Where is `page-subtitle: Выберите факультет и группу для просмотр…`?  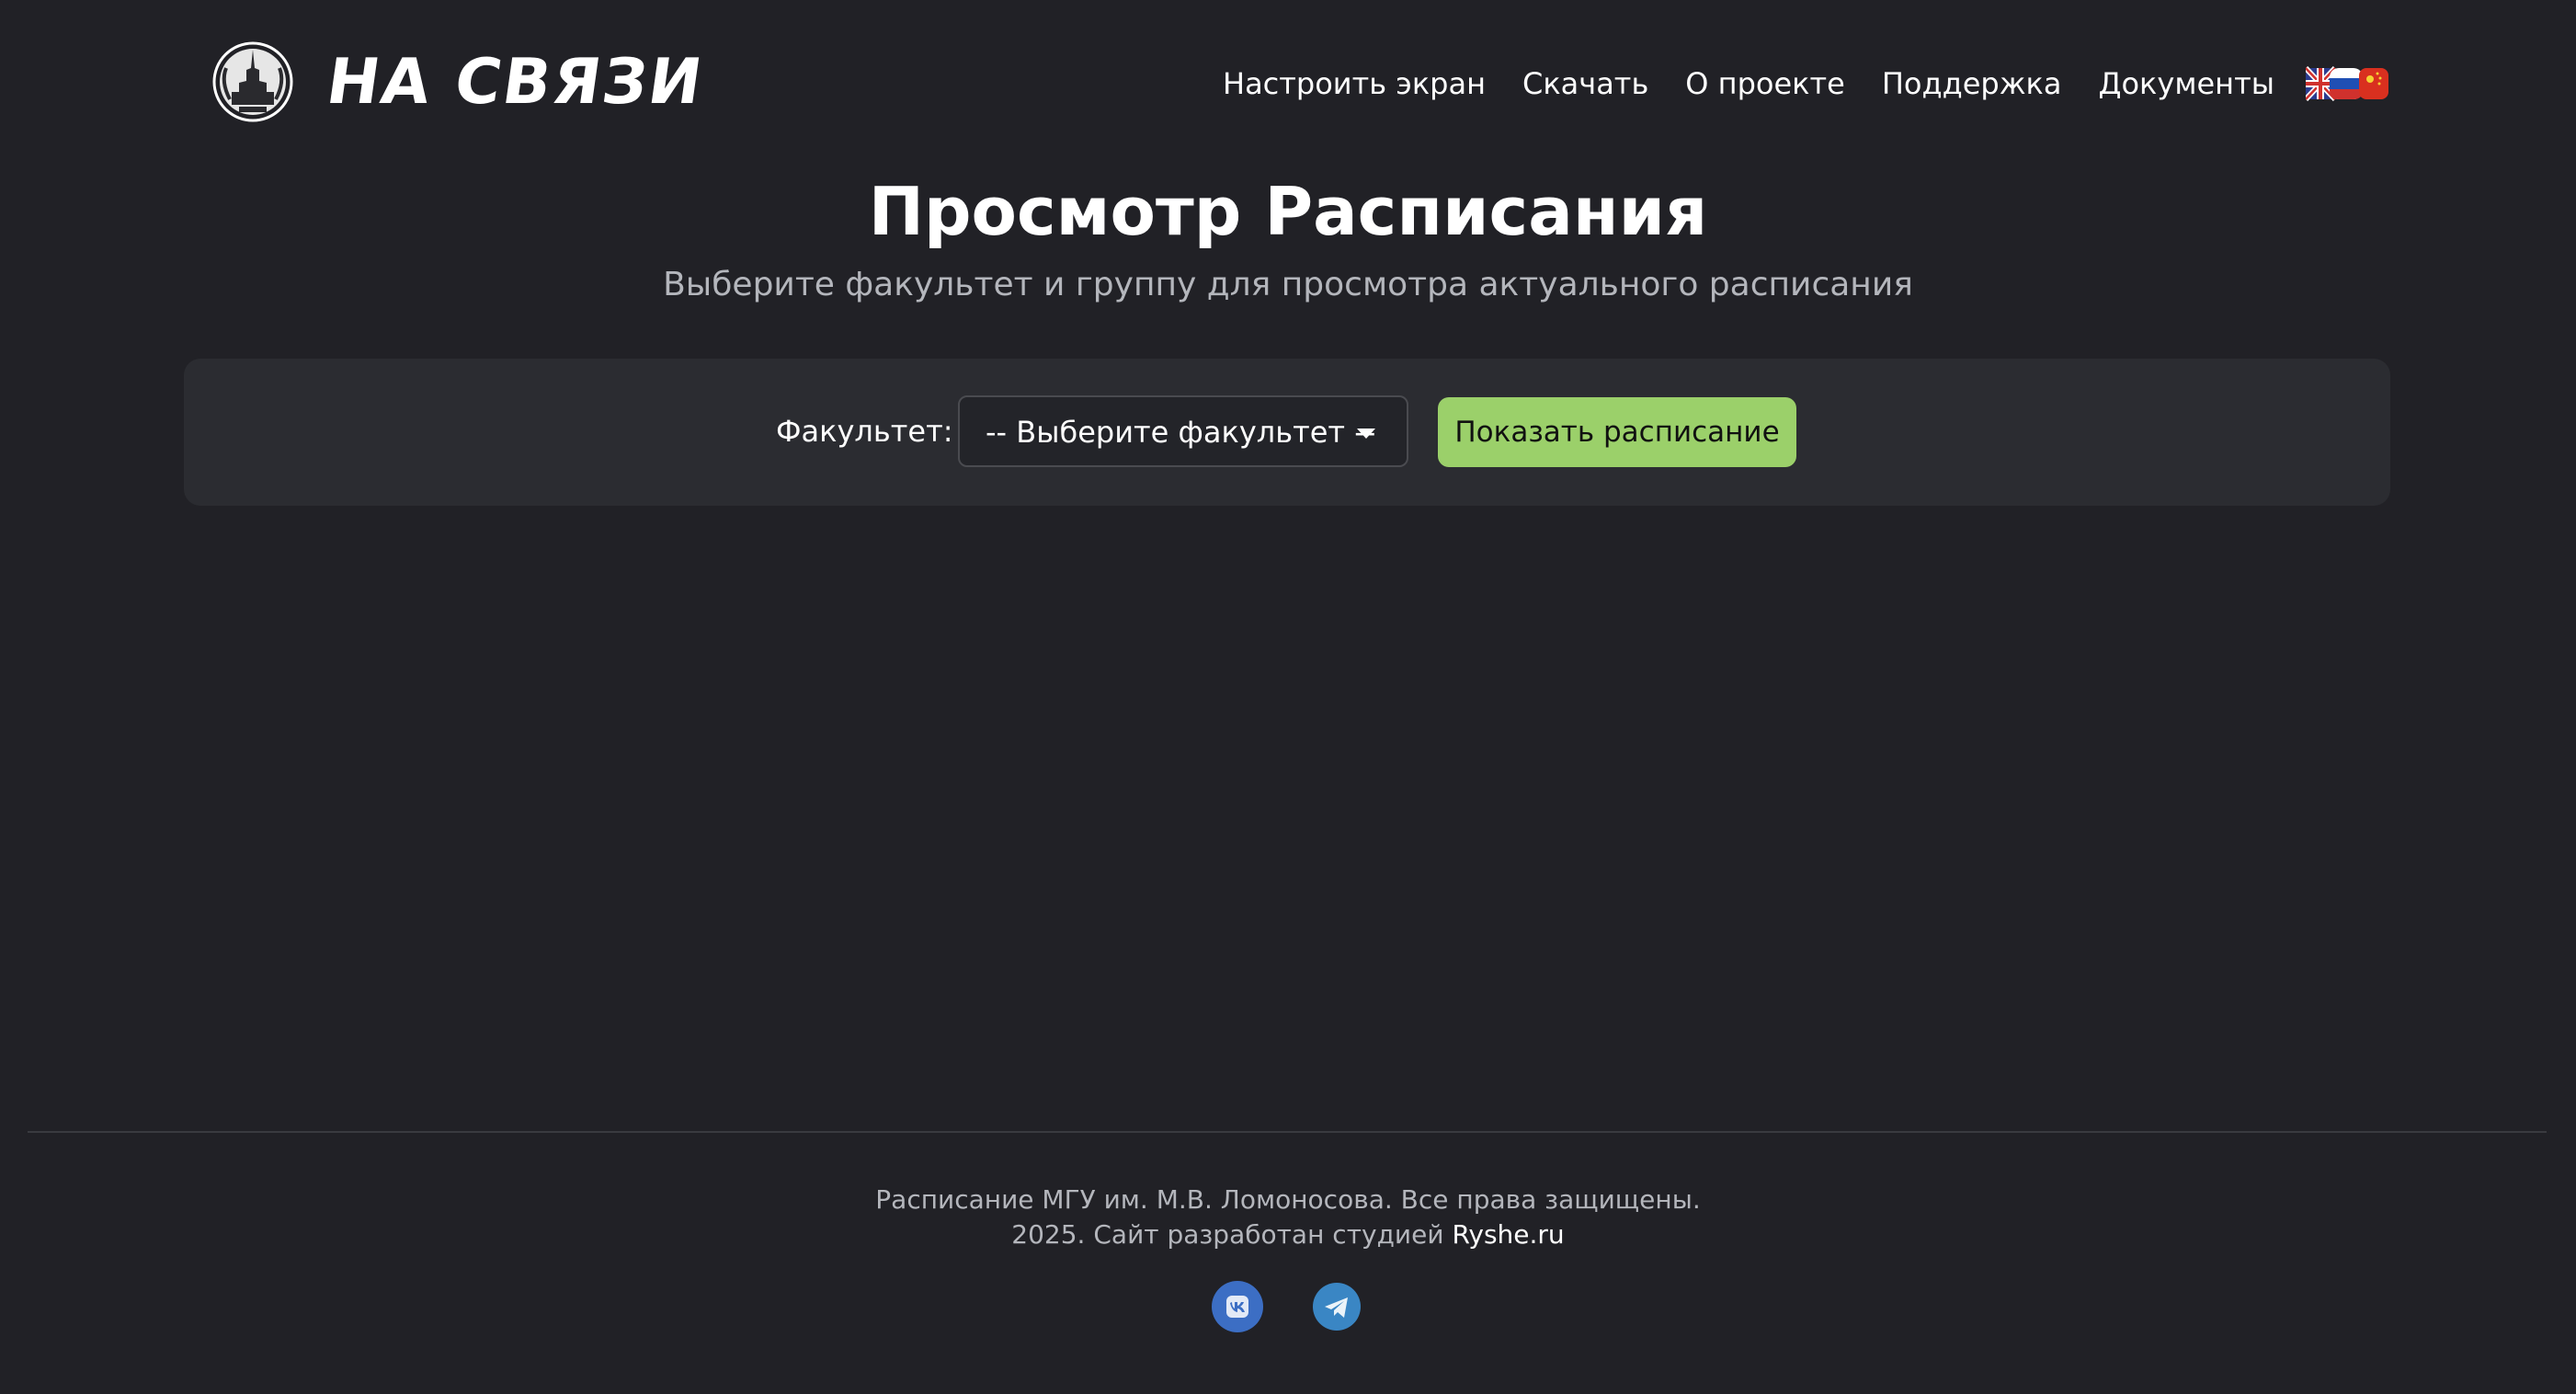 page-subtitle: Выберите факультет и группу для просмотр… is located at coordinates (1288, 284).